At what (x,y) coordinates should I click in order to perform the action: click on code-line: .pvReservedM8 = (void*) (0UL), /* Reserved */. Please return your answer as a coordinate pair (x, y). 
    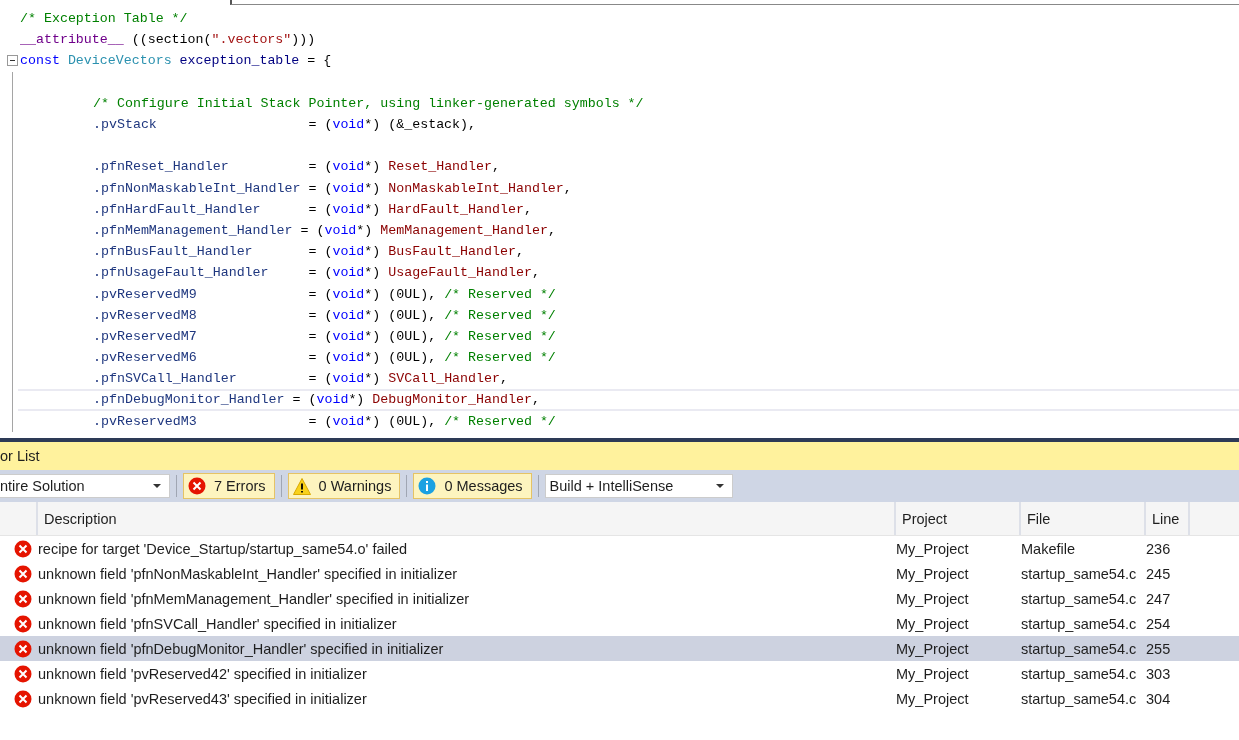
    Looking at the image, I should click on (324, 315).